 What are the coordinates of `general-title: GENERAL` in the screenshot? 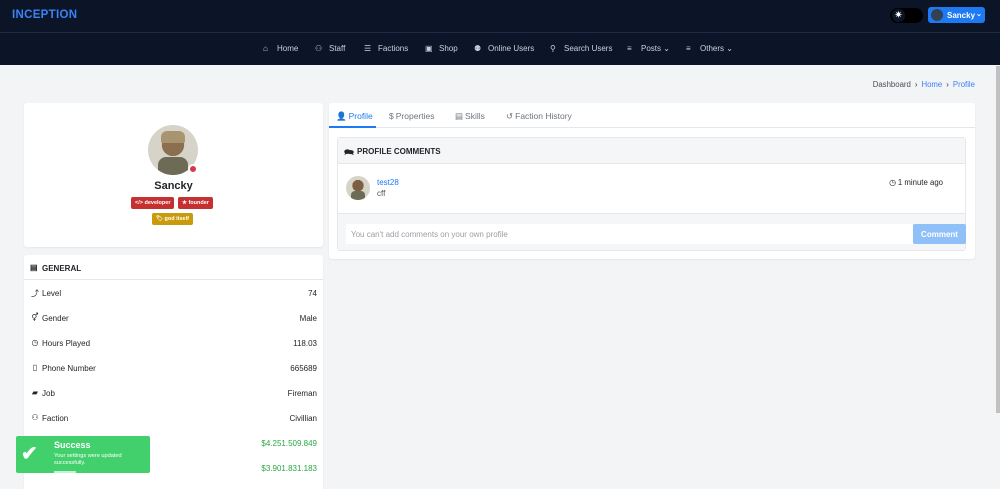 It's located at (62, 268).